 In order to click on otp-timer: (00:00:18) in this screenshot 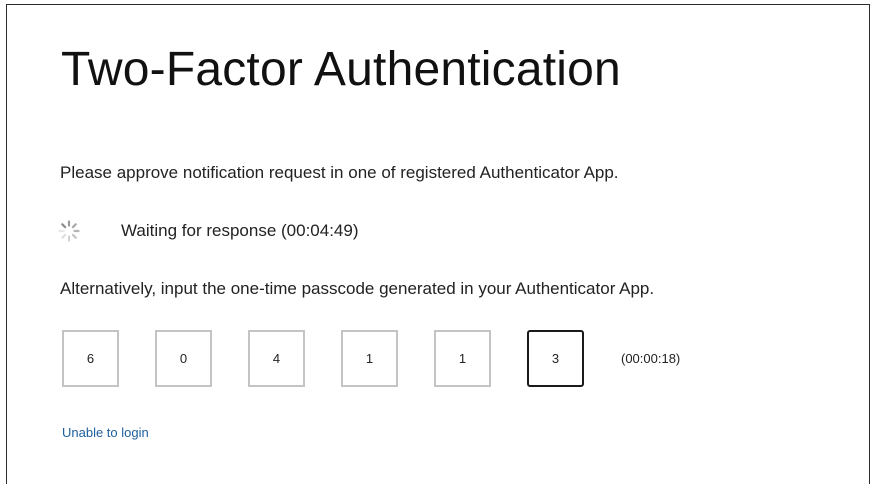, I will do `click(651, 358)`.